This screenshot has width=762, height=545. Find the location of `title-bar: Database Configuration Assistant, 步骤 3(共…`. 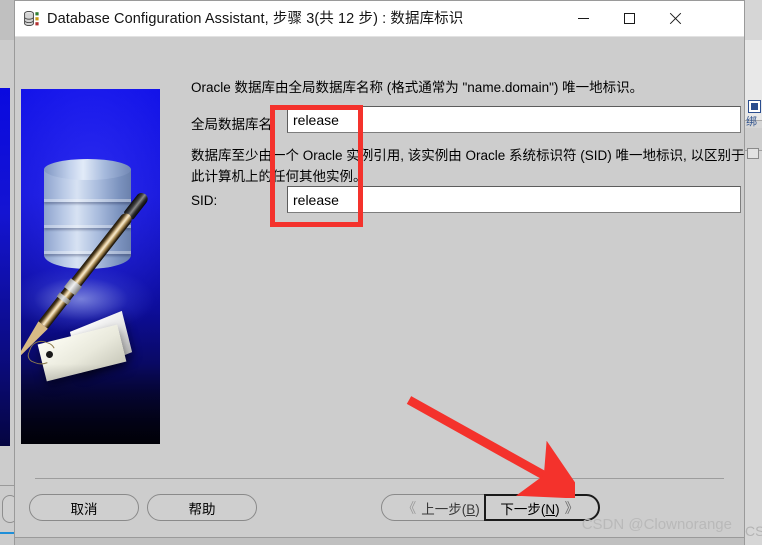

title-bar: Database Configuration Assistant, 步骤 3(共… is located at coordinates (379, 19).